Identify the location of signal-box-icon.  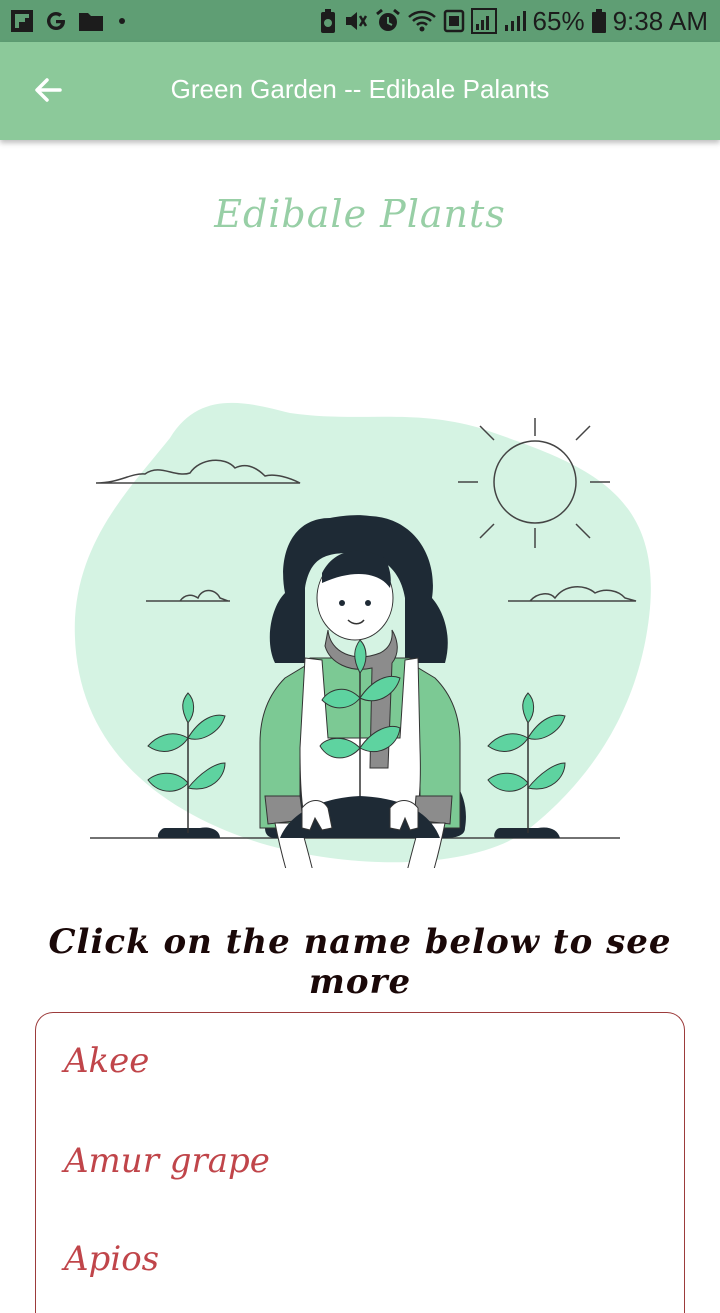
(483, 21).